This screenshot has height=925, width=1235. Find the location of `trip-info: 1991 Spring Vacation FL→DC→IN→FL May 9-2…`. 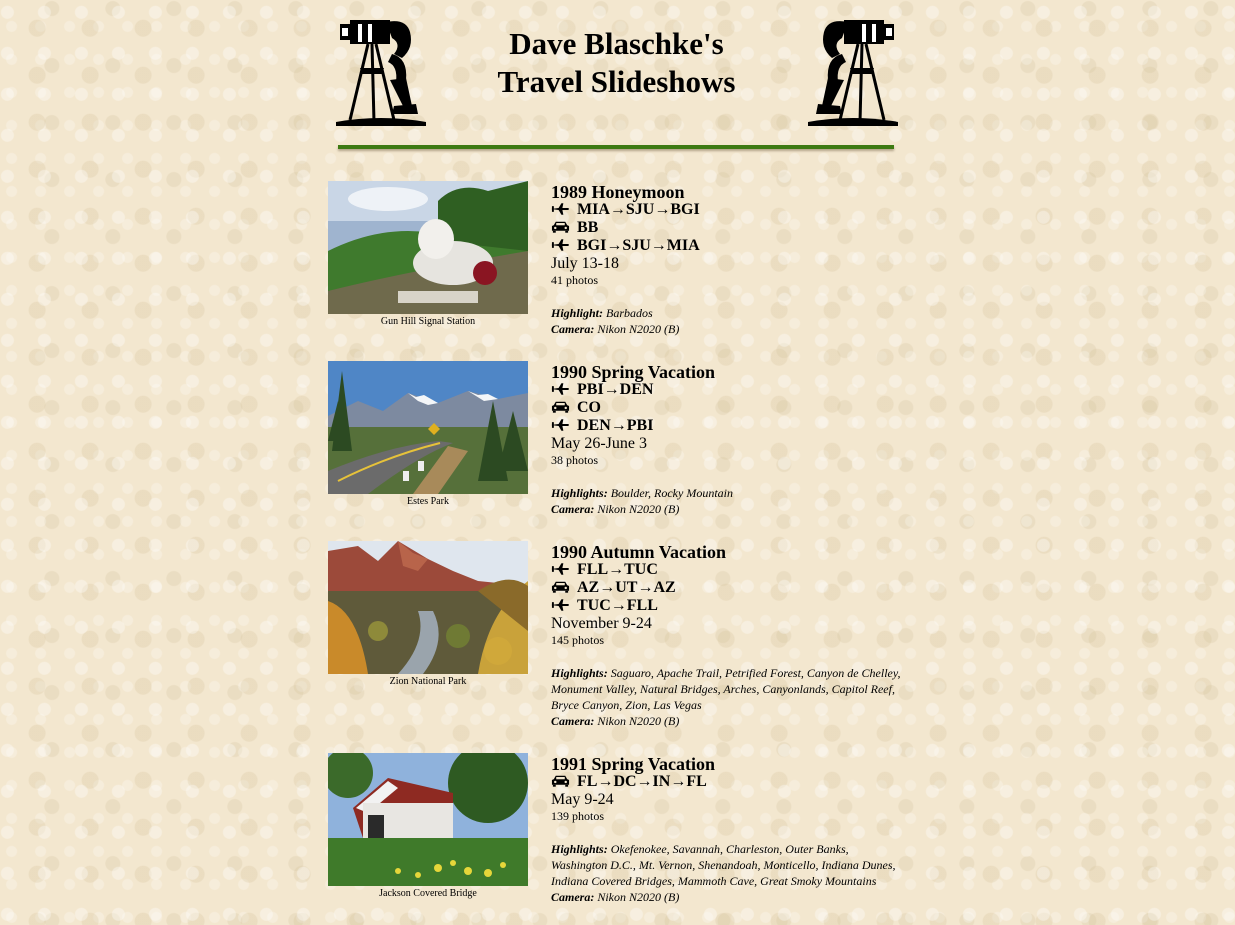

trip-info: 1991 Spring Vacation FL→DC→IN→FL May 9-2… is located at coordinates (728, 829).